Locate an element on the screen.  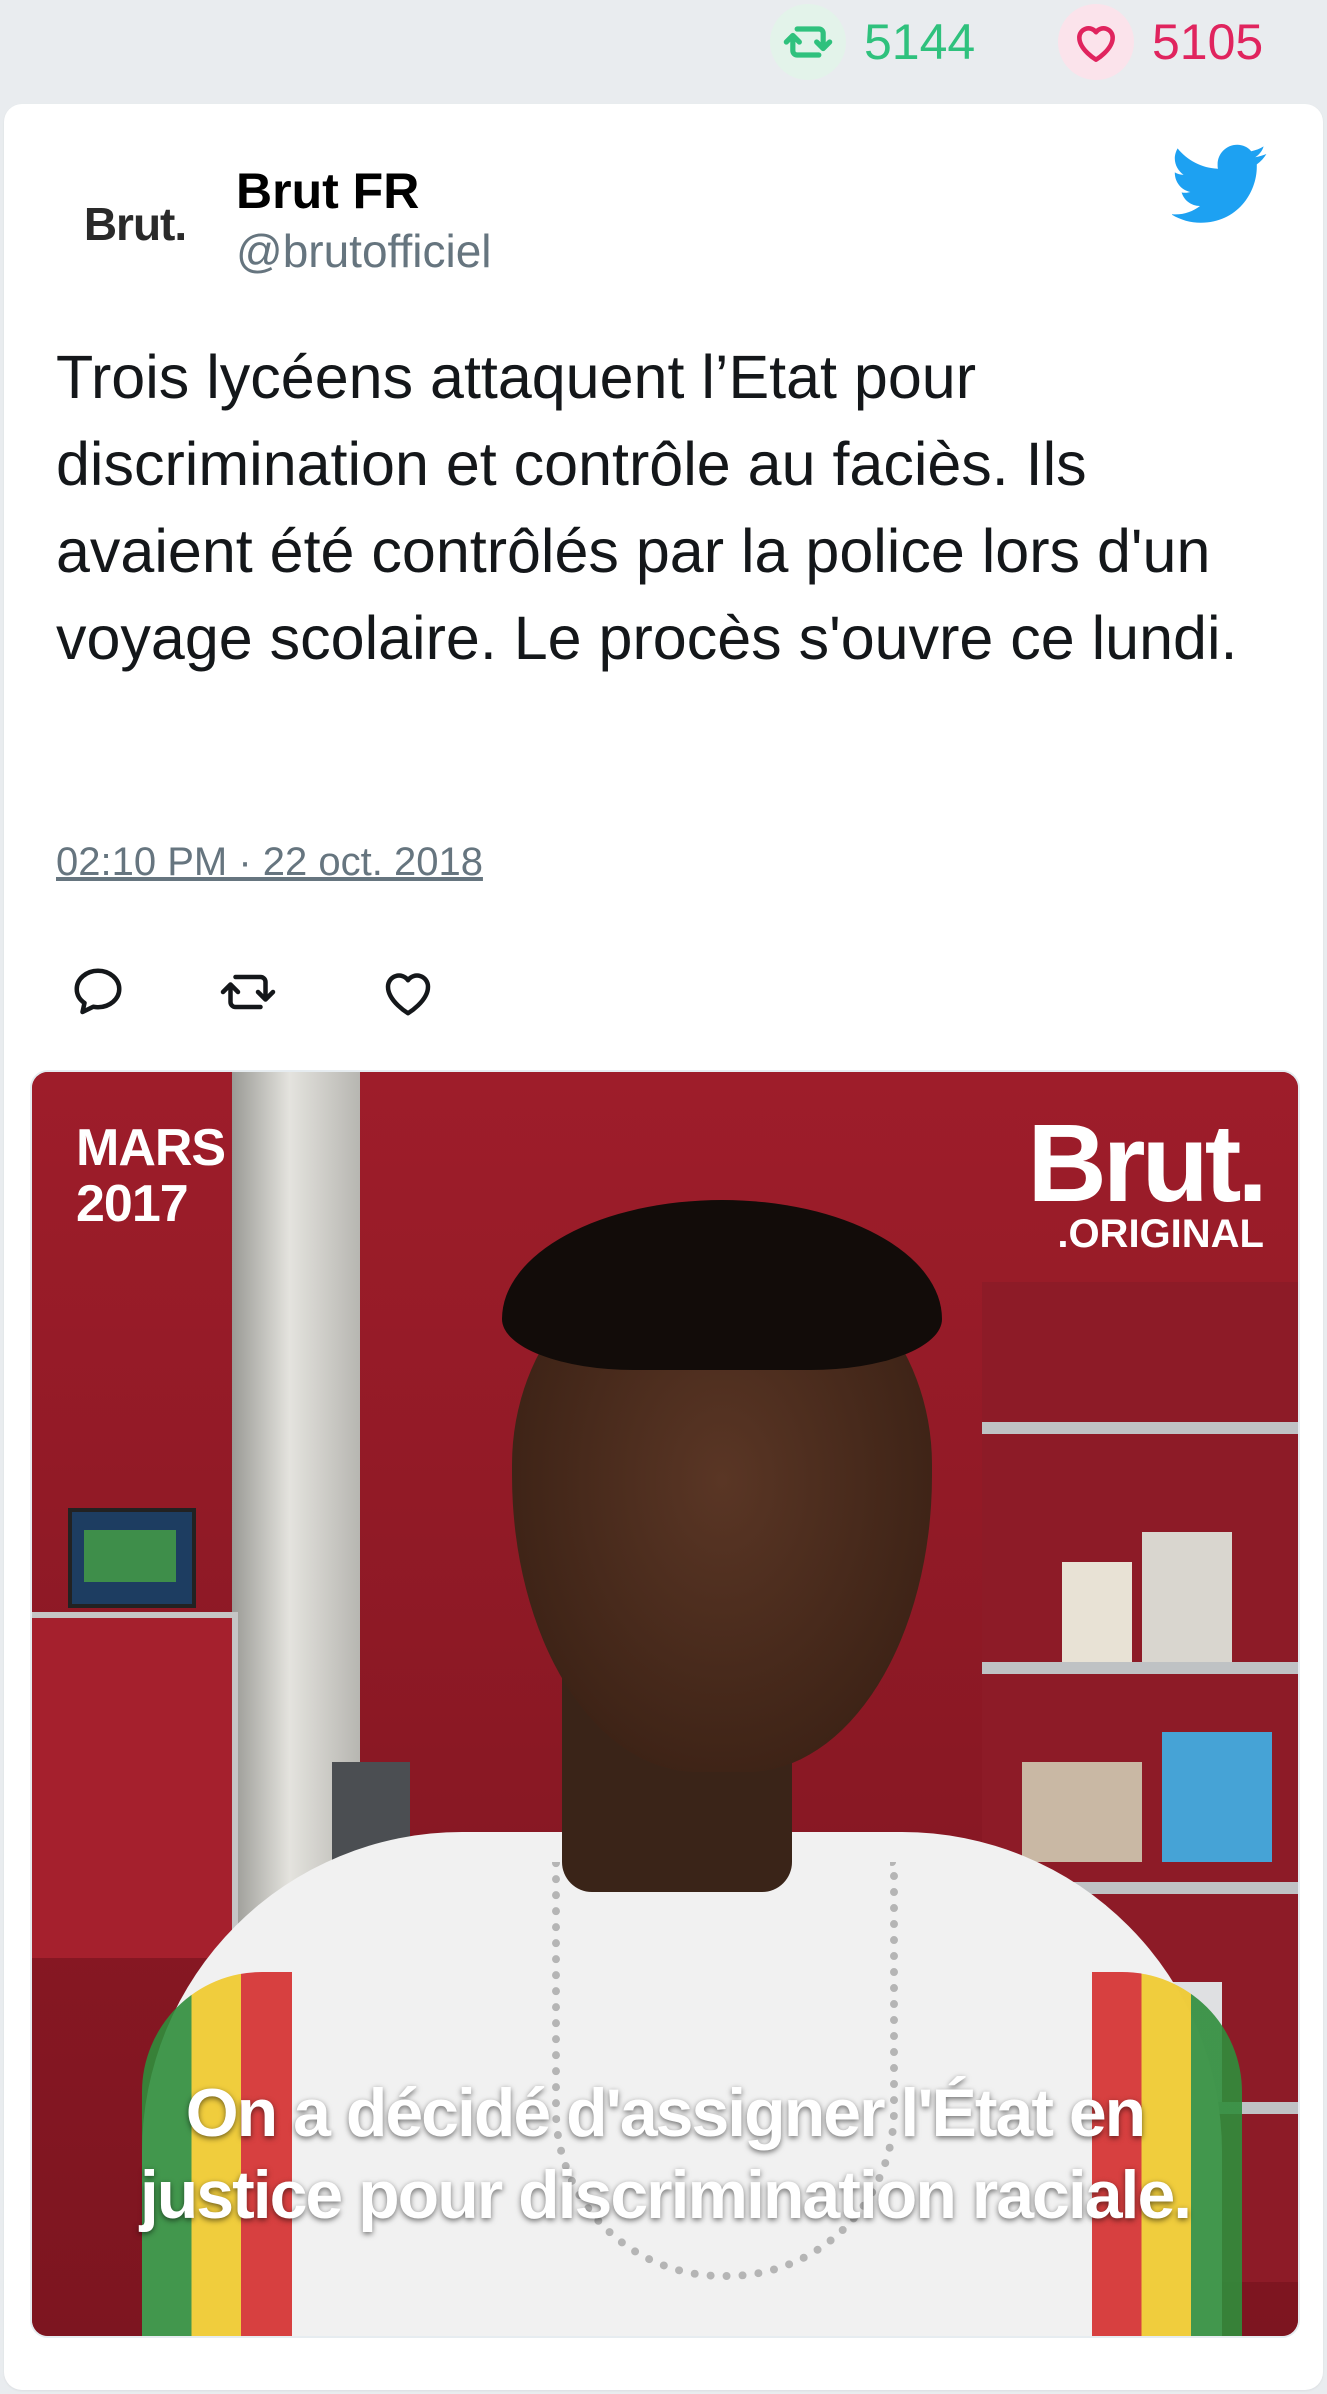
media-brand-logo: Brut. .ORIGINAL is located at coordinates (1147, 1179).